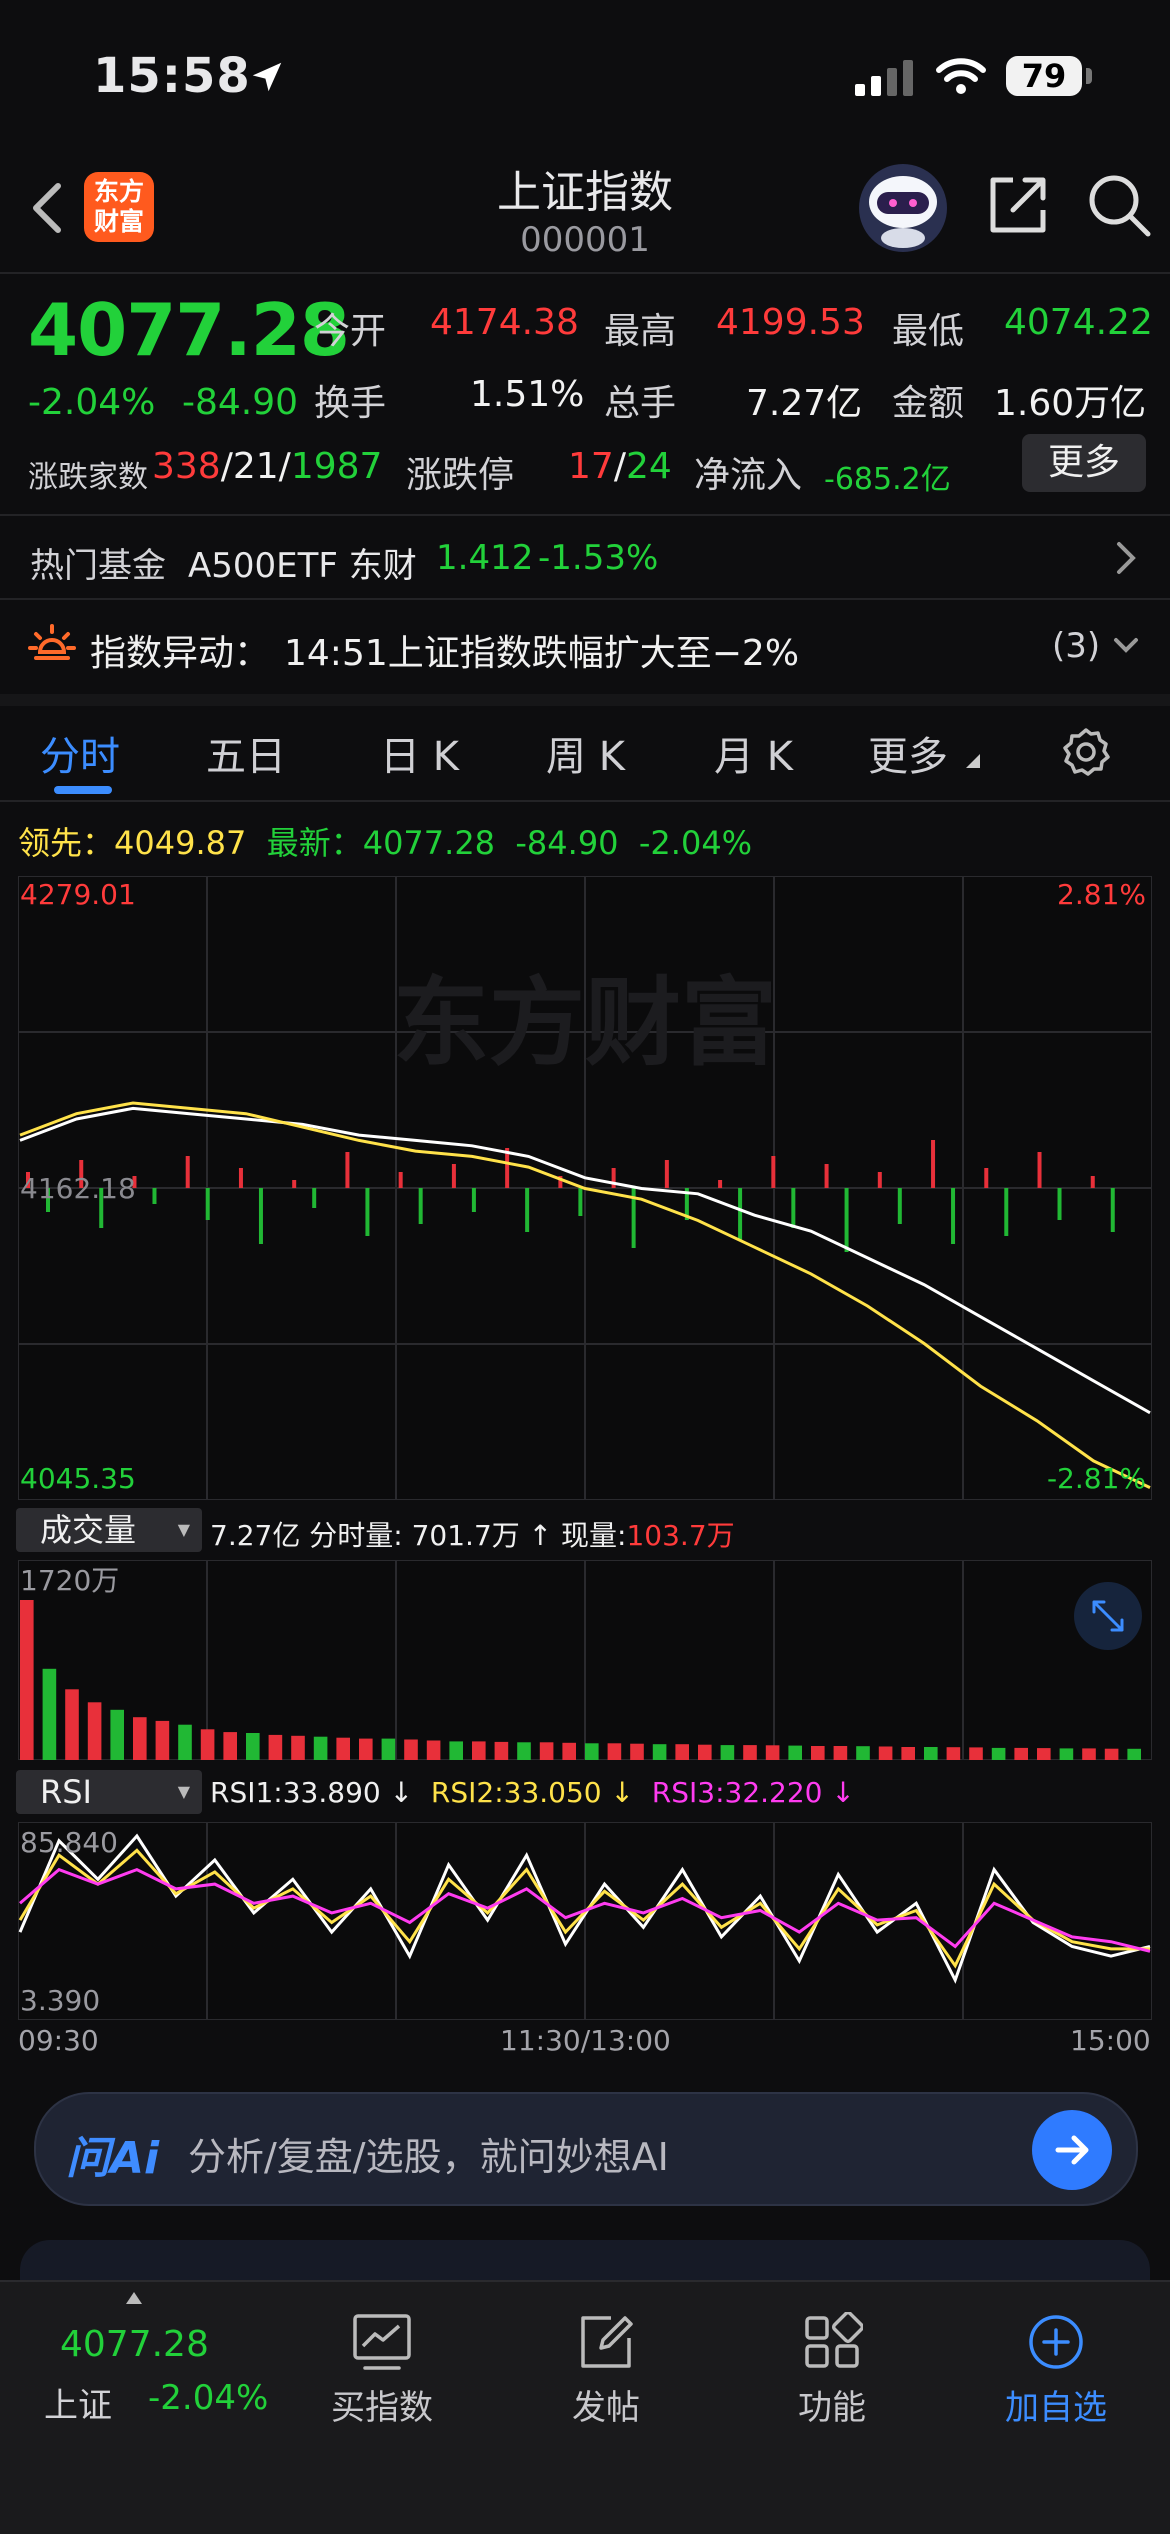 The width and height of the screenshot is (1170, 2534). Describe the element at coordinates (255, 1535) in the screenshot. I see `volume-total: 7.27亿` at that location.